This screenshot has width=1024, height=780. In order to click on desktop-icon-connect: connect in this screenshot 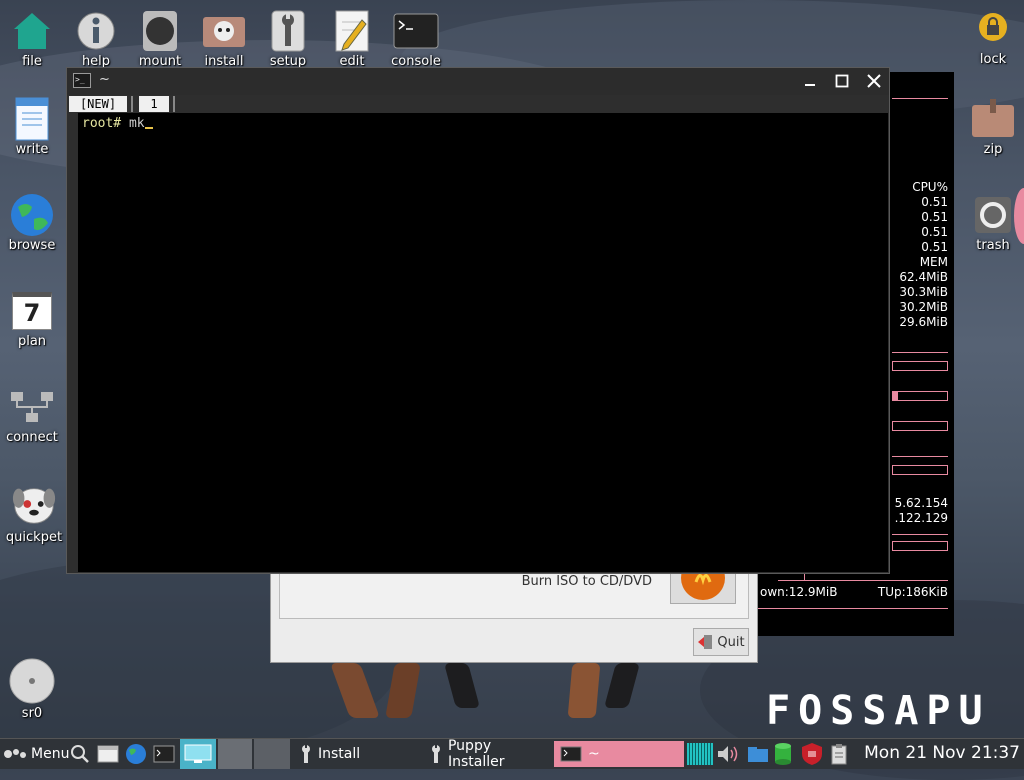, I will do `click(32, 415)`.